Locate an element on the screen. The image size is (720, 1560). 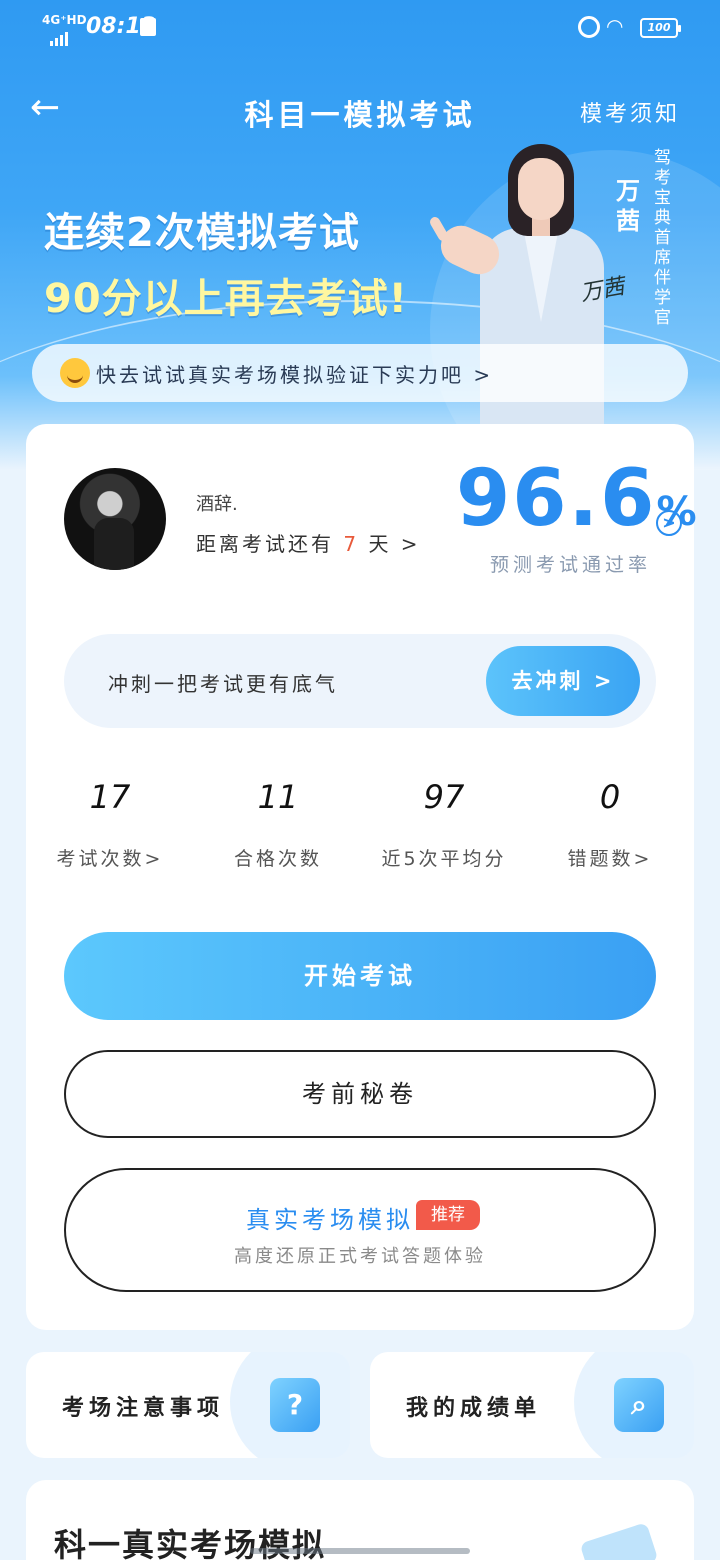
battery-icon: 100 is located at coordinates (660, 28).